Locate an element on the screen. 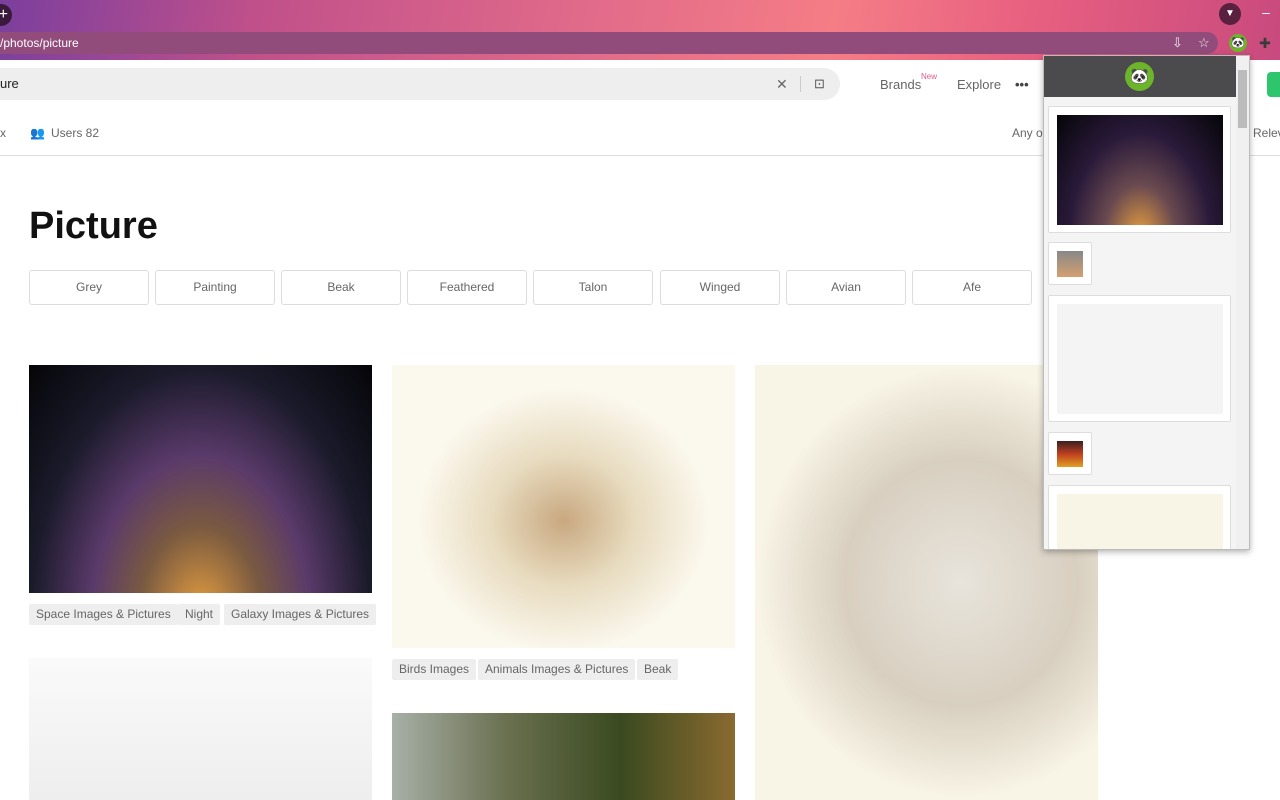 This screenshot has height=800, width=1280. photo-birds-painting is located at coordinates (563, 506).